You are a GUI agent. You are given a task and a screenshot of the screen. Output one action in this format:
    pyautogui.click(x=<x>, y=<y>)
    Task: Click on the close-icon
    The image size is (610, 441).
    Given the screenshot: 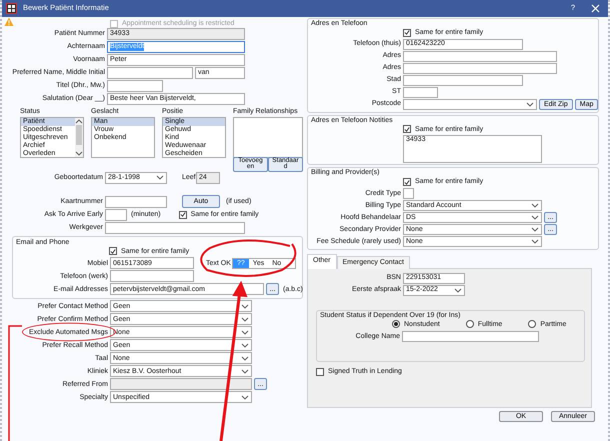 What is the action you would take?
    pyautogui.click(x=595, y=8)
    